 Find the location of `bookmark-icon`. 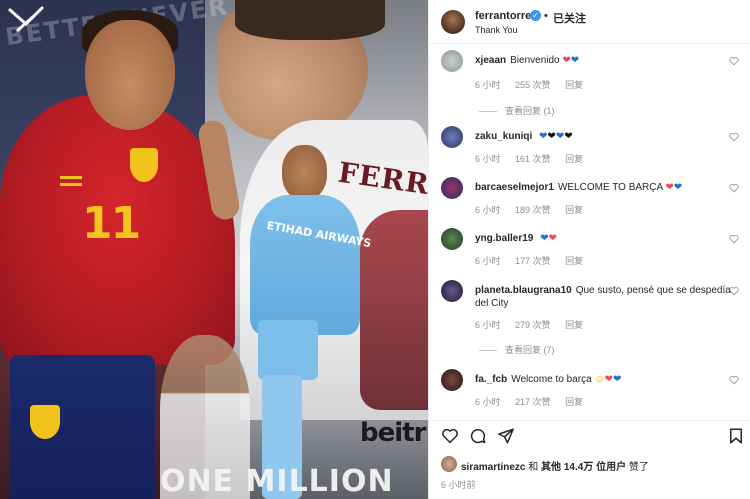

bookmark-icon is located at coordinates (736, 436).